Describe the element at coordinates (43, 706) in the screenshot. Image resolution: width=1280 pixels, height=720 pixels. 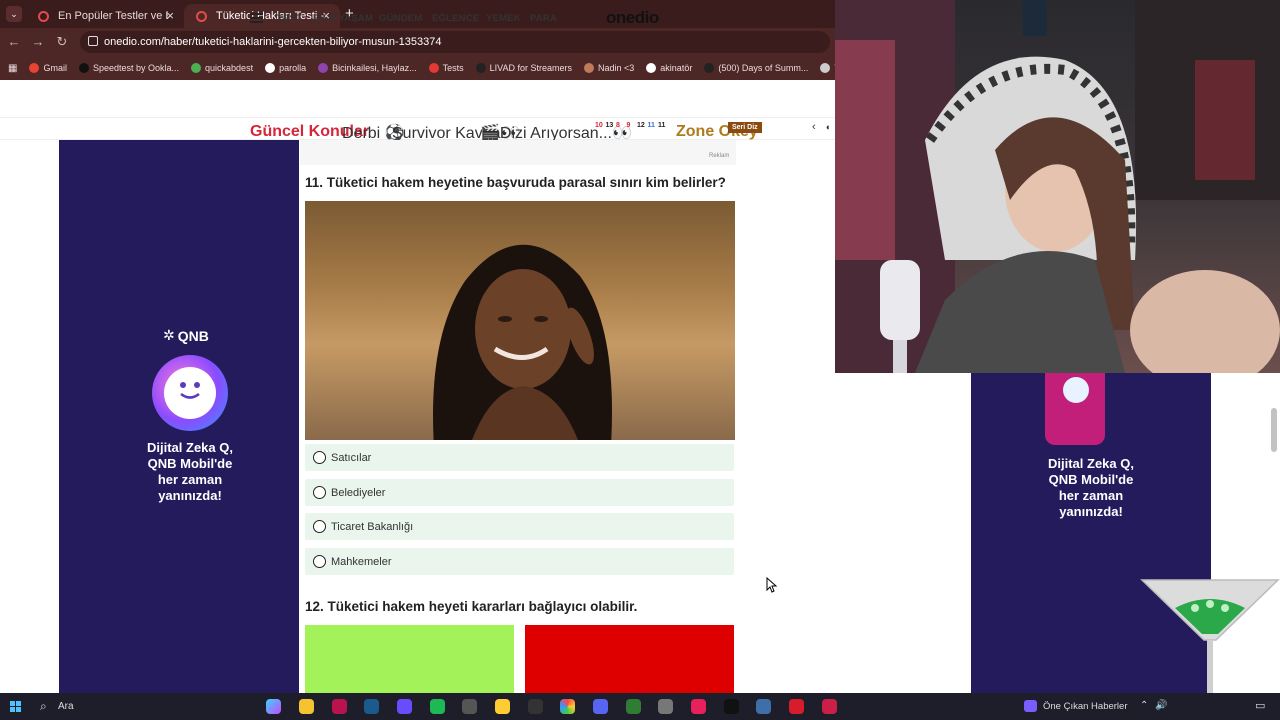
I see `search-icon: ⌕` at that location.